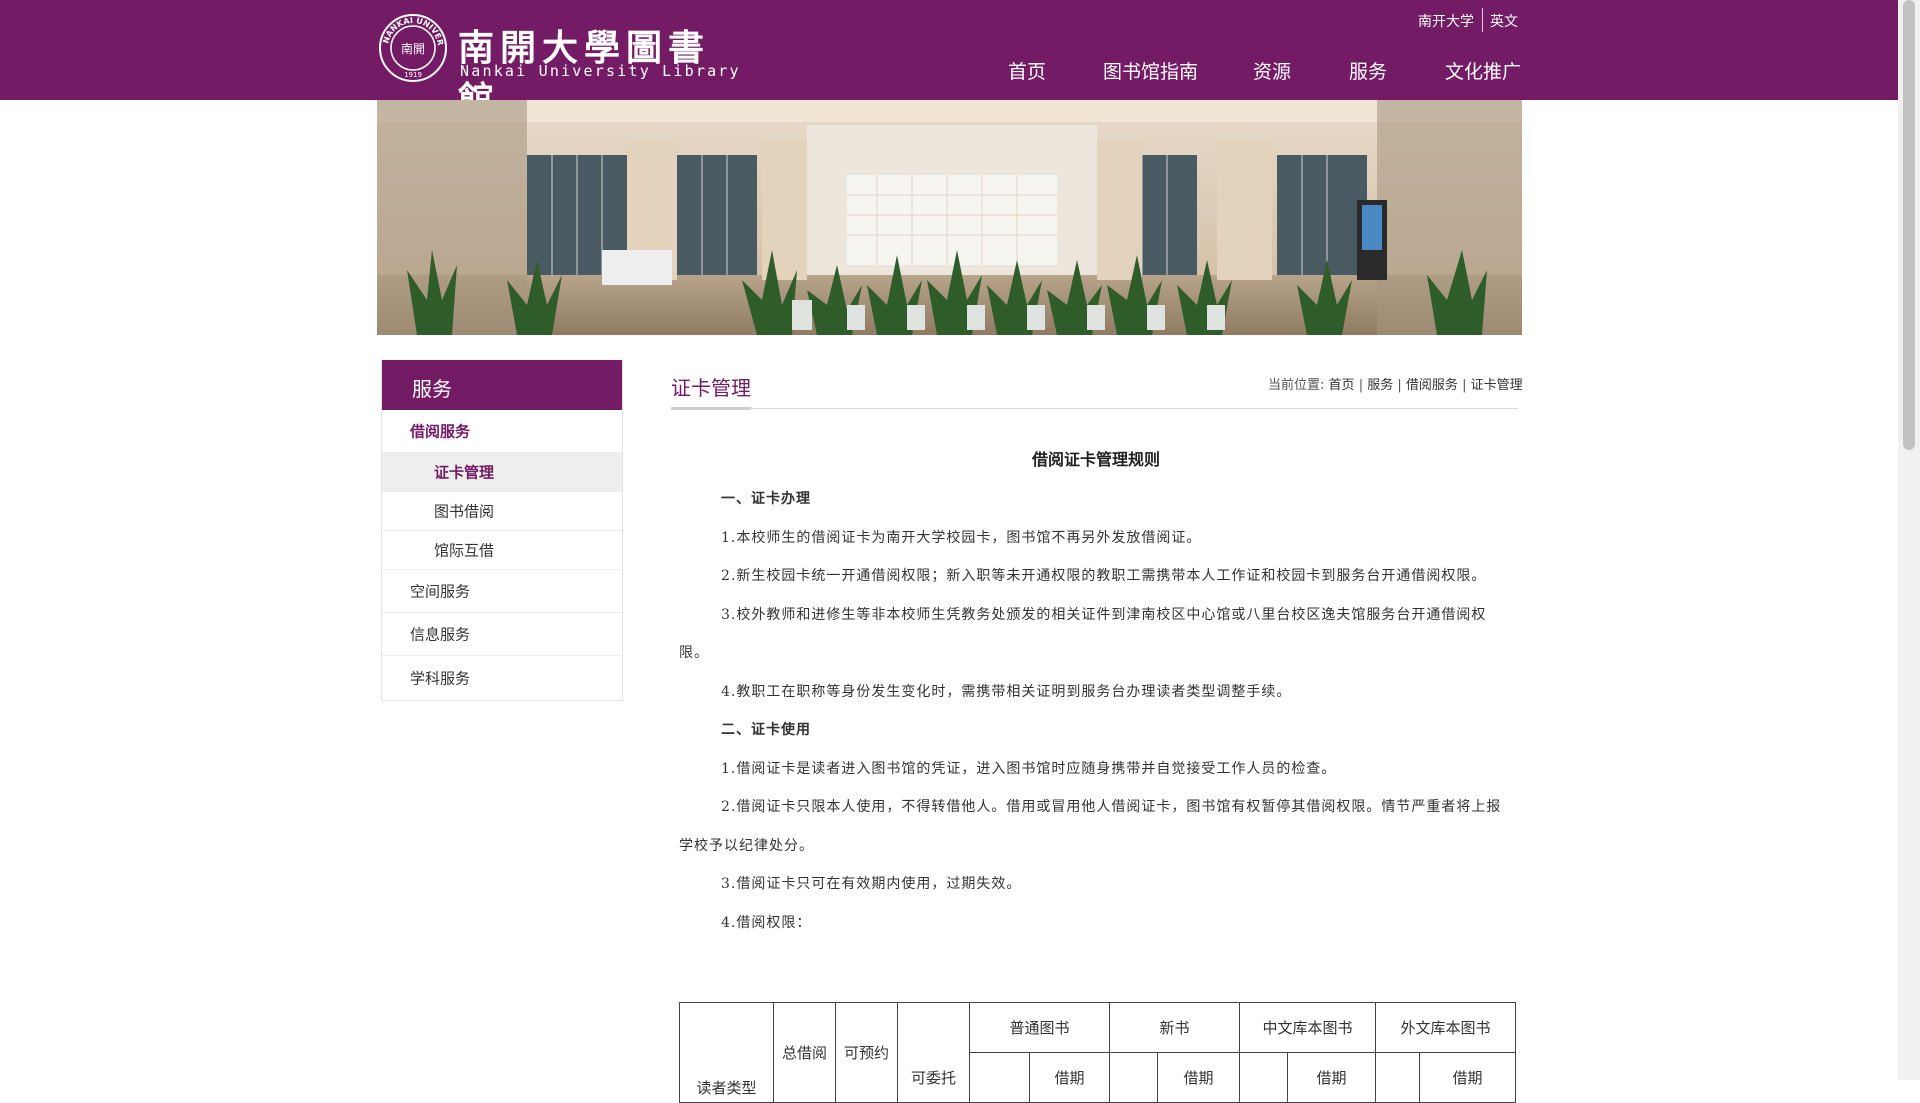  I want to click on english-site-link: 英文, so click(1504, 21).